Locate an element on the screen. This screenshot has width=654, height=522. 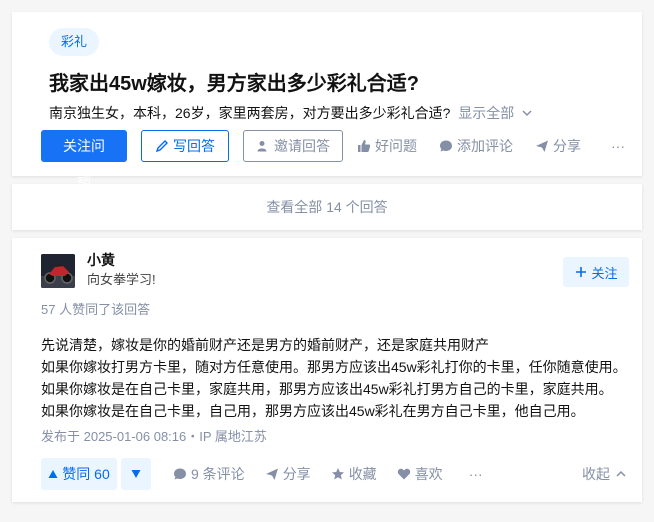
topic-tag: 彩礼 is located at coordinates (74, 42).